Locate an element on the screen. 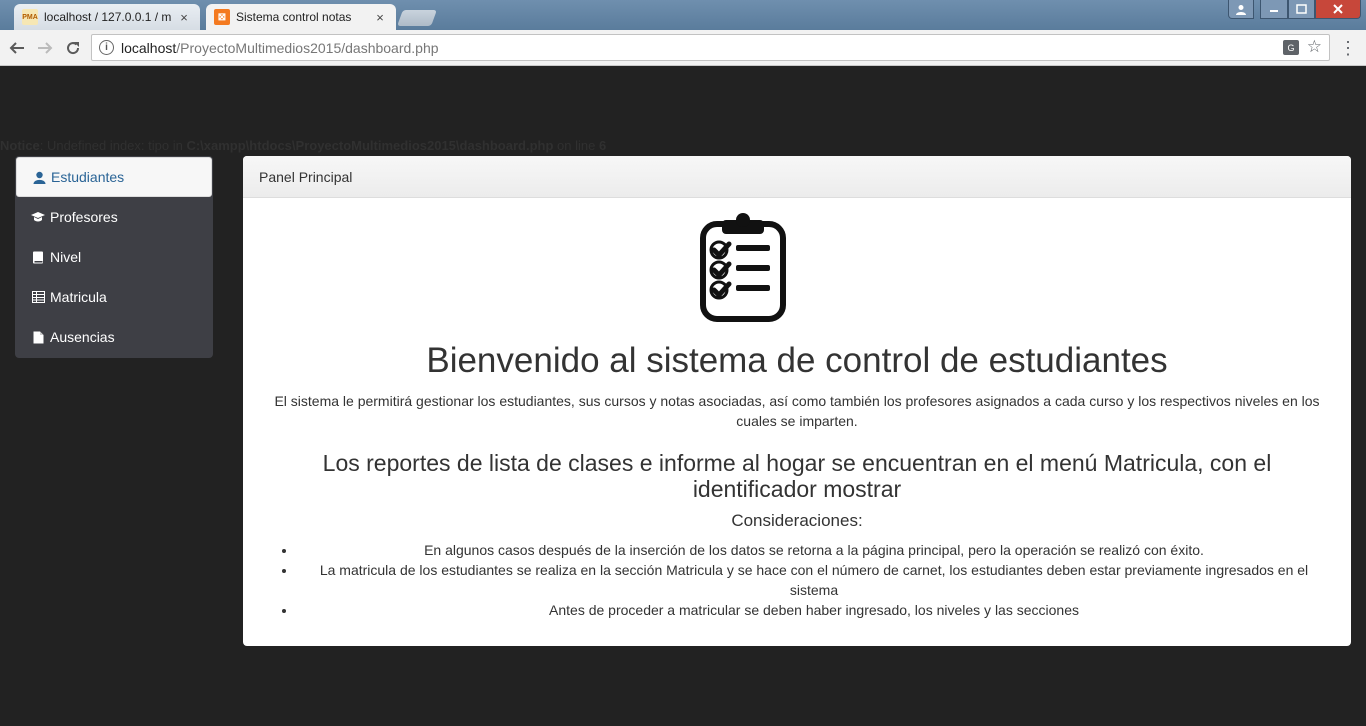 The height and width of the screenshot is (726, 1366). bookmark-star-icon: ☆ is located at coordinates (1314, 47).